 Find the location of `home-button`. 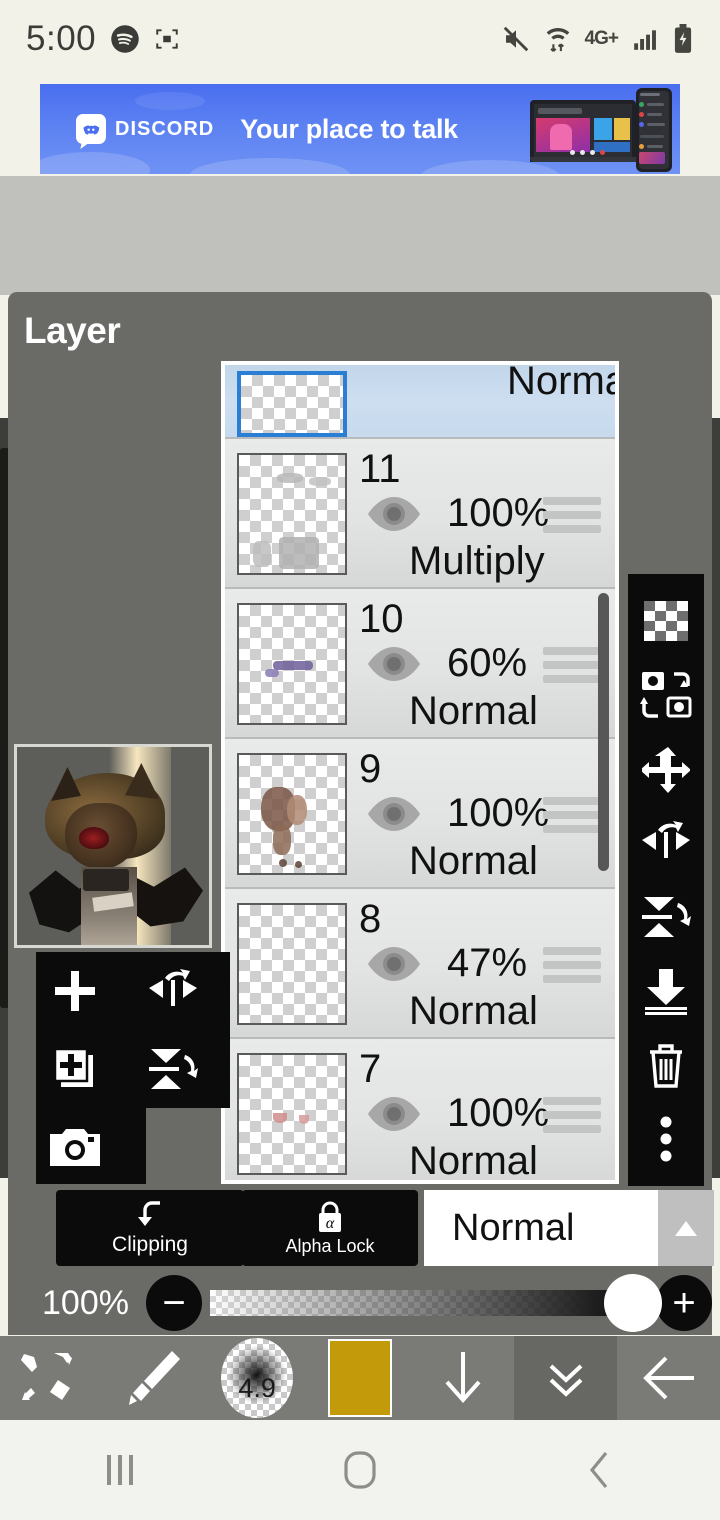

home-button is located at coordinates (360, 1470).